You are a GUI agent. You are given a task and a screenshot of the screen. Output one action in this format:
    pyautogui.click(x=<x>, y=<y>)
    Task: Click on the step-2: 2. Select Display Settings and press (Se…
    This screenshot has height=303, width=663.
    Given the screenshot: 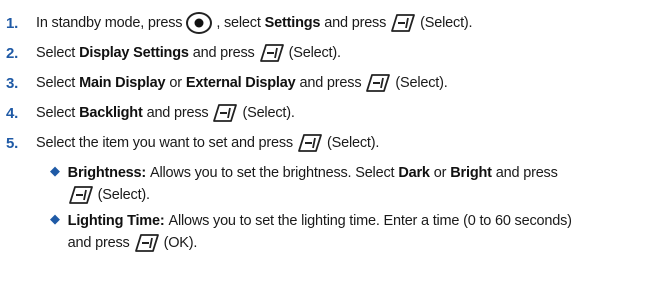 What is the action you would take?
    pyautogui.click(x=331, y=53)
    